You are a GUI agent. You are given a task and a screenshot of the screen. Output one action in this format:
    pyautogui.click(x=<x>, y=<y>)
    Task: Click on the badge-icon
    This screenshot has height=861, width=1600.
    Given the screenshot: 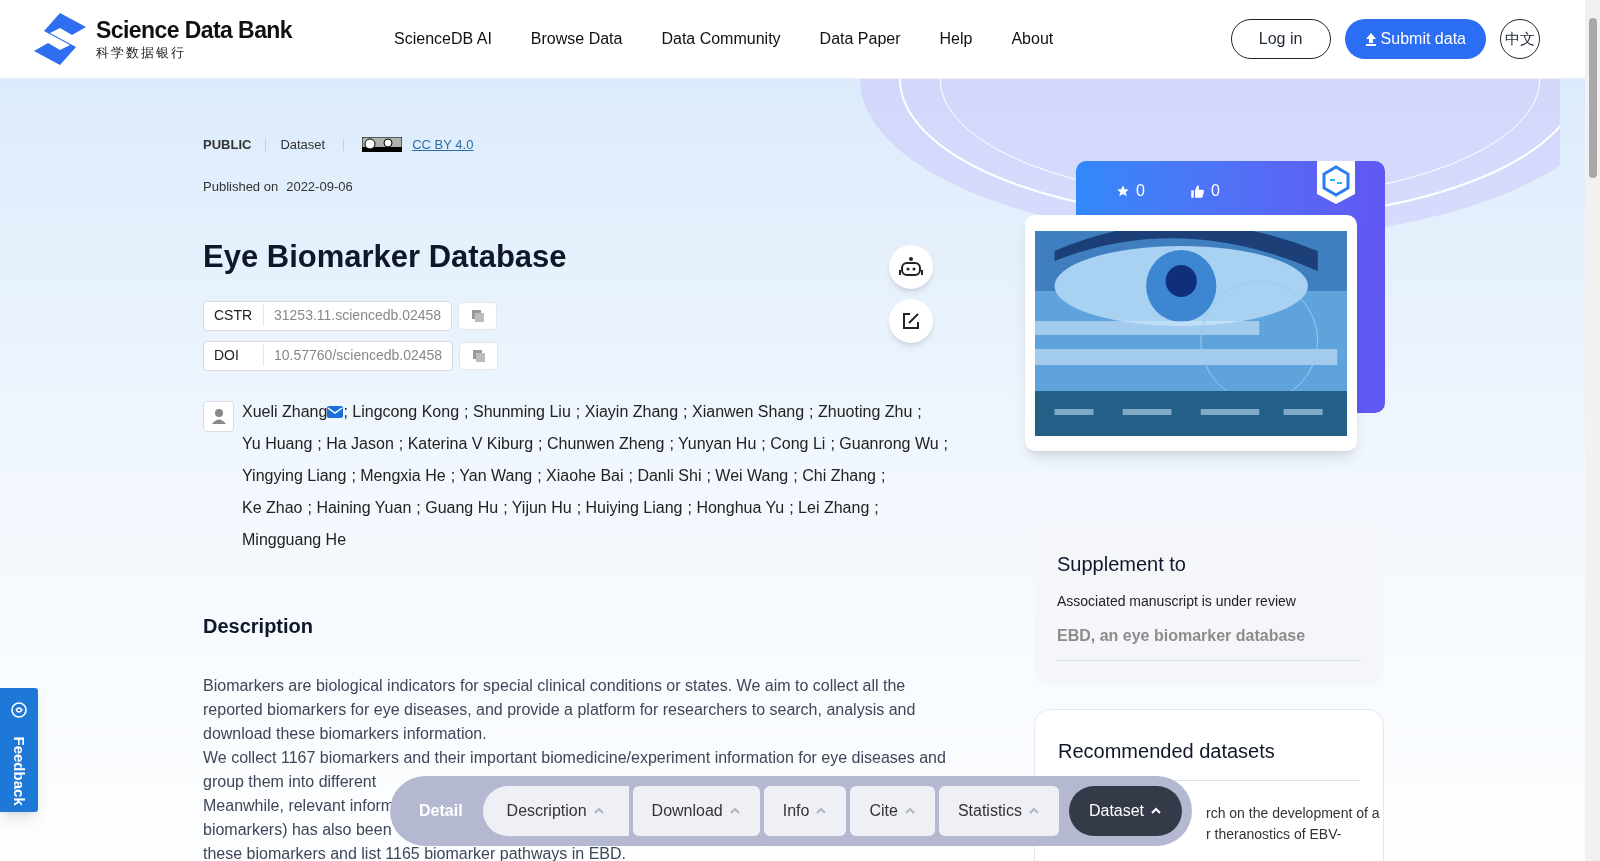 What is the action you would take?
    pyautogui.click(x=1336, y=182)
    